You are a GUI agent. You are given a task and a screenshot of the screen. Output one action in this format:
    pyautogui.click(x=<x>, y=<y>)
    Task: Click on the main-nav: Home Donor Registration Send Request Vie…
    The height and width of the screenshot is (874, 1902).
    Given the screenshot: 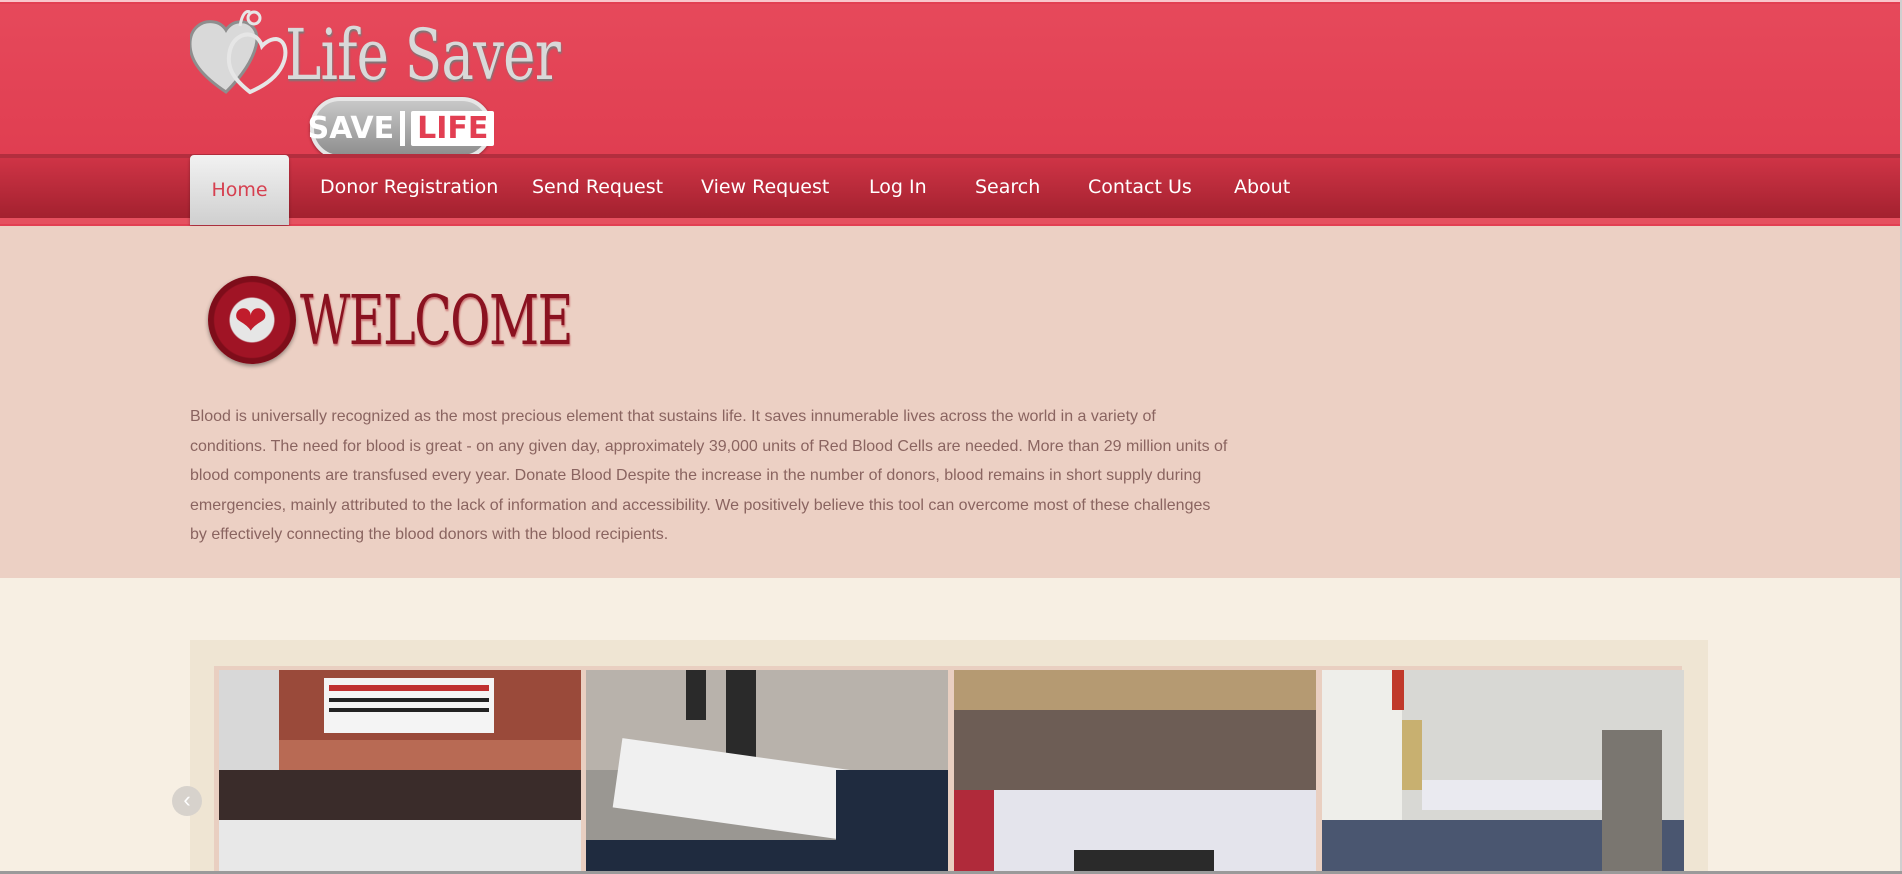 What is the action you would take?
    pyautogui.click(x=950, y=190)
    